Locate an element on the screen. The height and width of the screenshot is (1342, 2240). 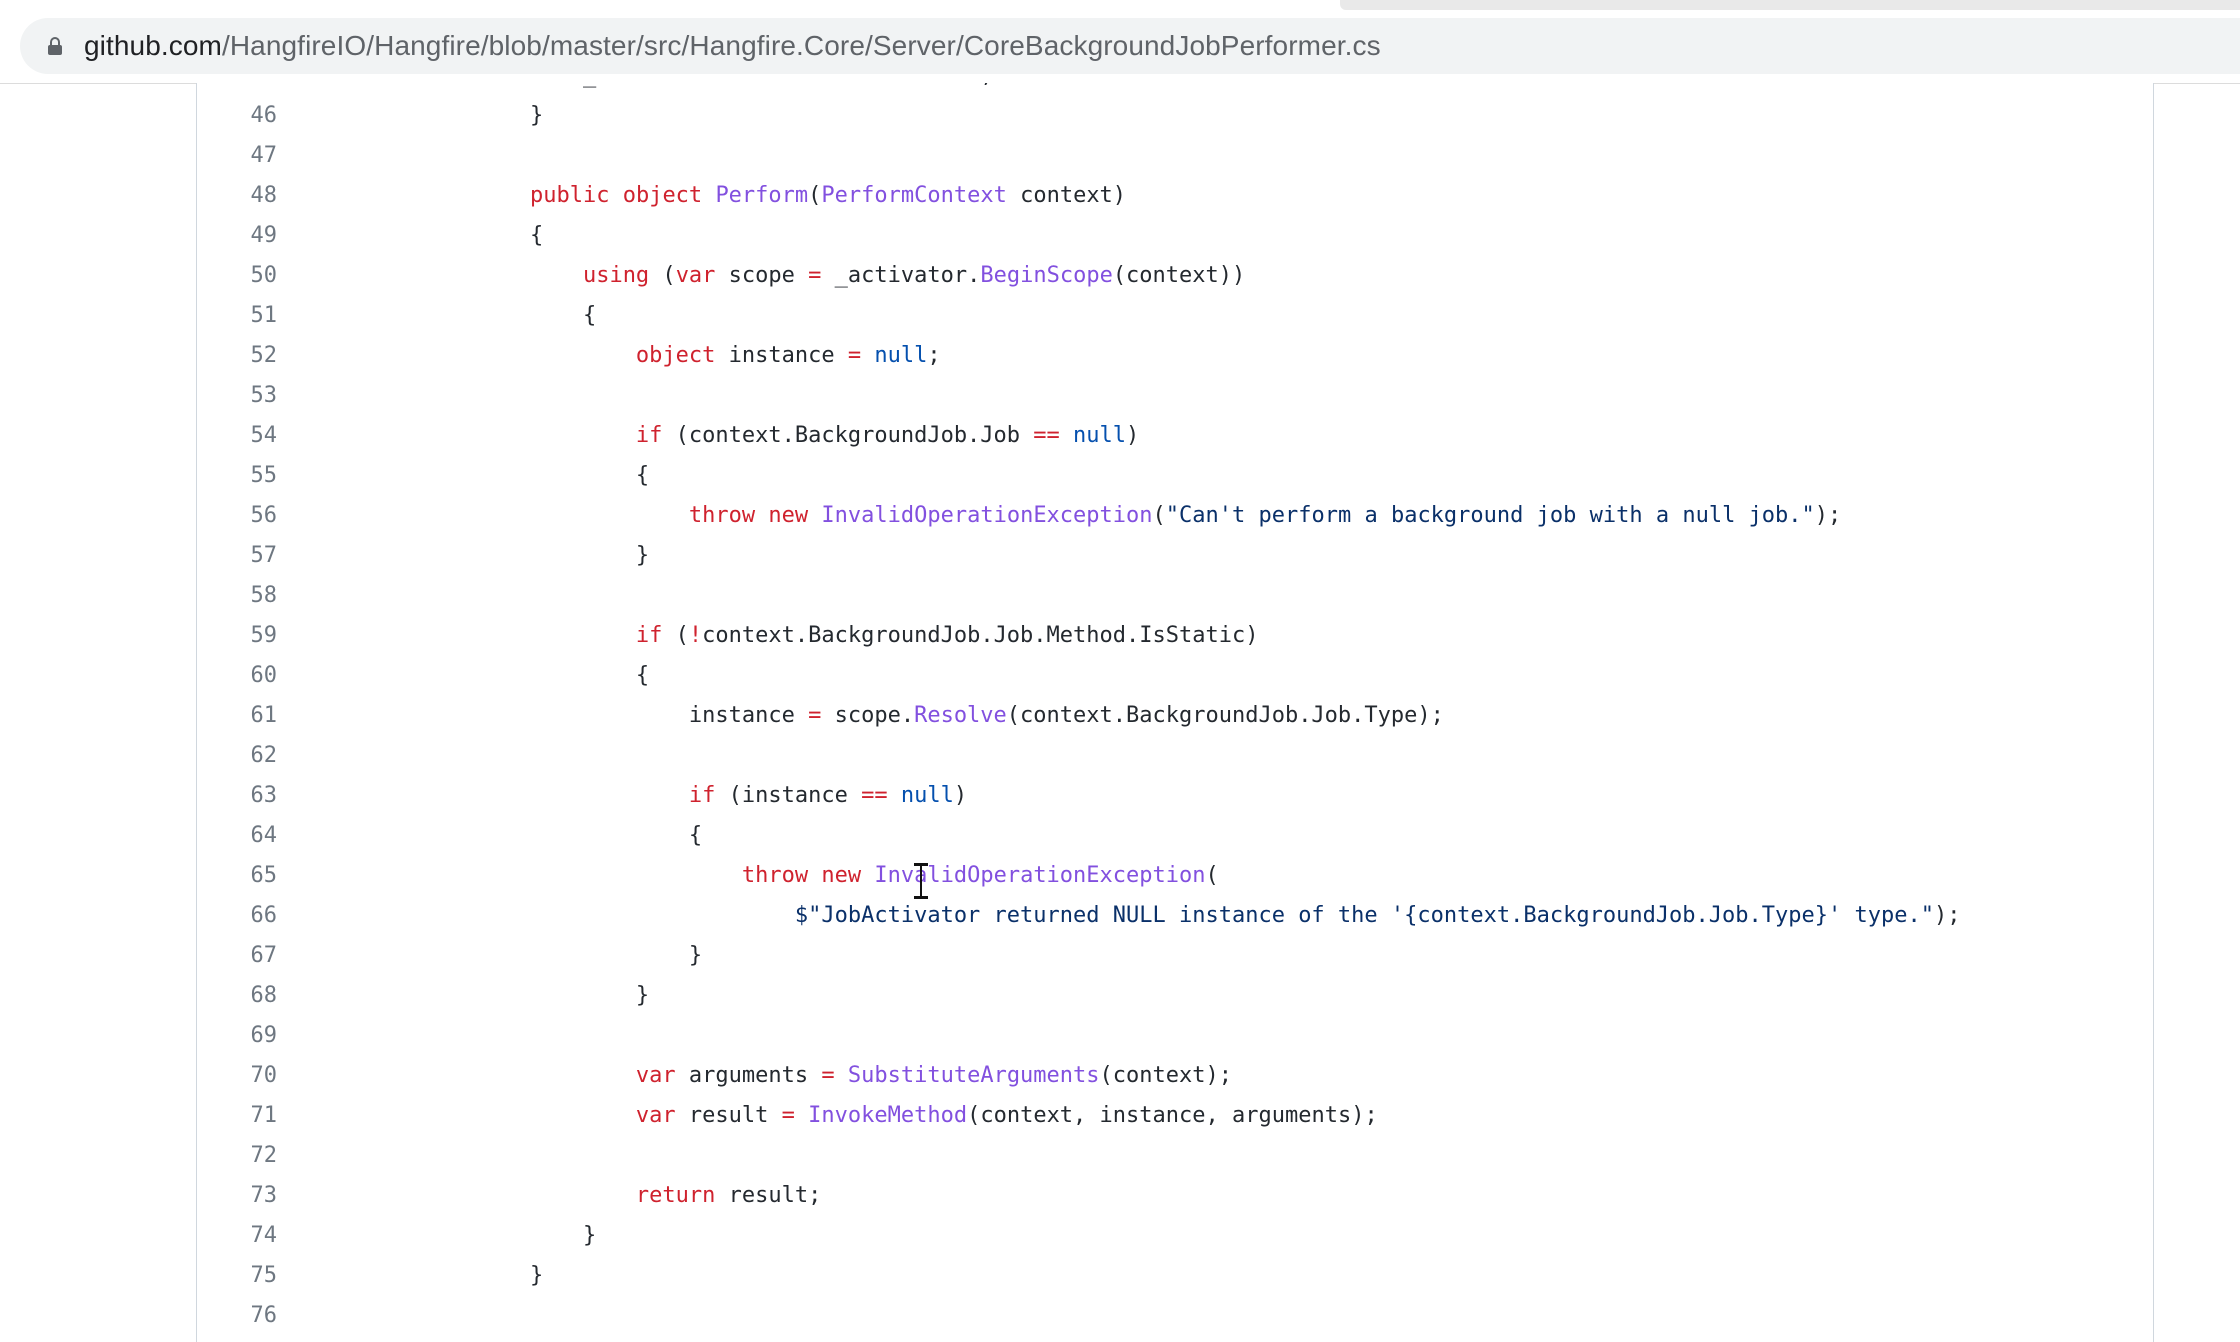
code-line: 63 if (instance == null) is located at coordinates (1175, 796).